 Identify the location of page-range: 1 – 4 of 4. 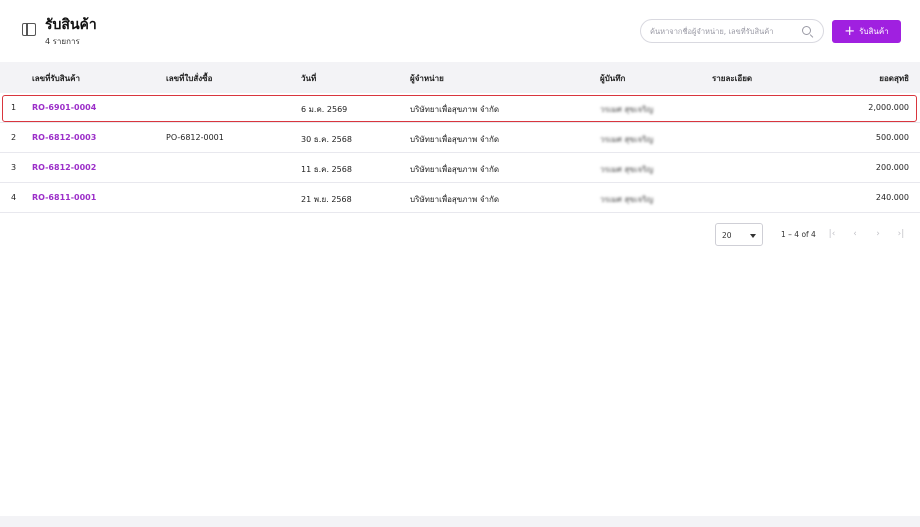
(798, 234).